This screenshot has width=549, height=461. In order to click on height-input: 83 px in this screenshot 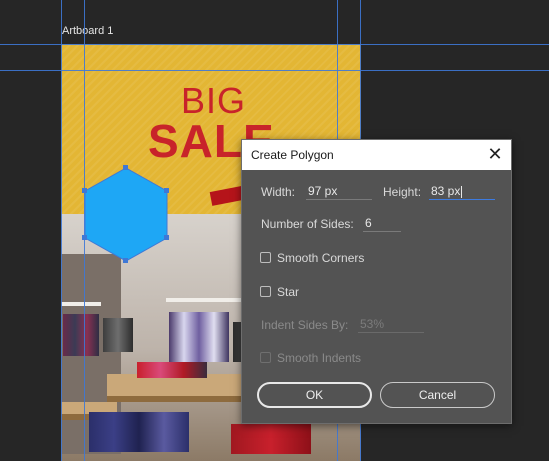, I will do `click(462, 192)`.